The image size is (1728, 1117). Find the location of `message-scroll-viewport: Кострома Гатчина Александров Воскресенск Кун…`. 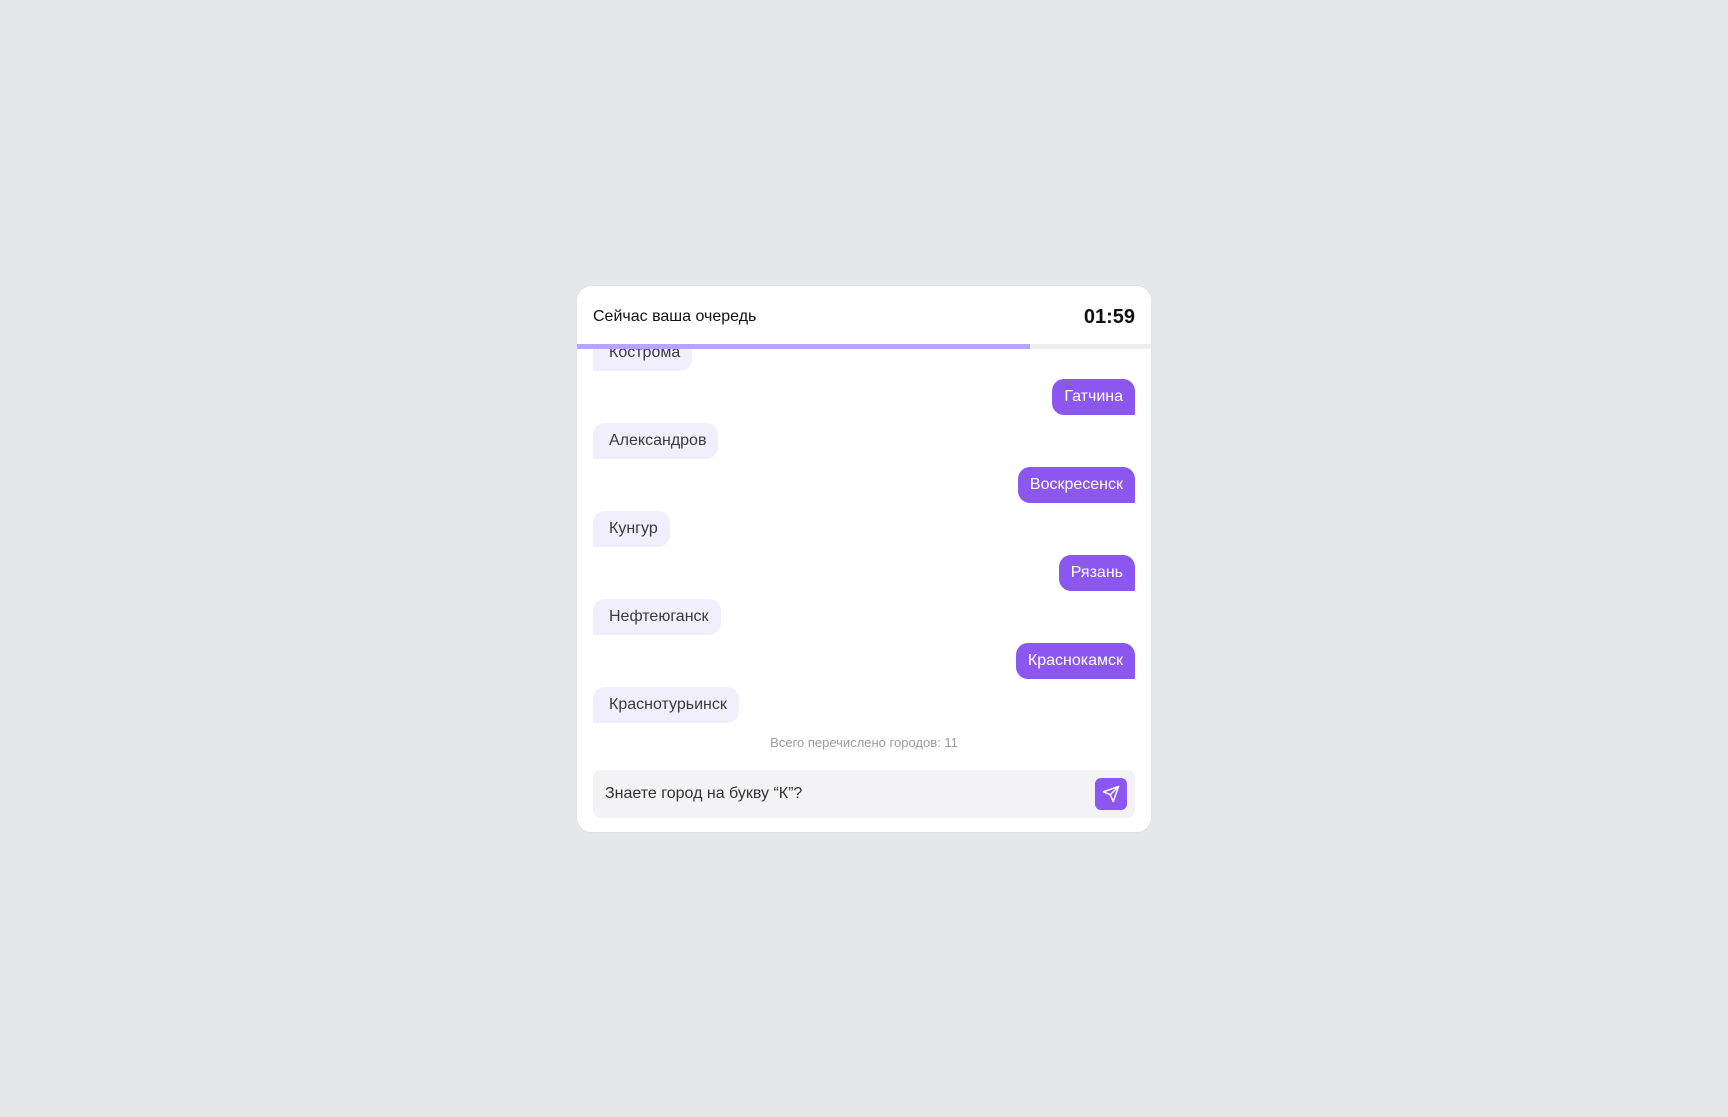

message-scroll-viewport: Кострома Гатчина Александров Воскресенск Кун… is located at coordinates (864, 536).